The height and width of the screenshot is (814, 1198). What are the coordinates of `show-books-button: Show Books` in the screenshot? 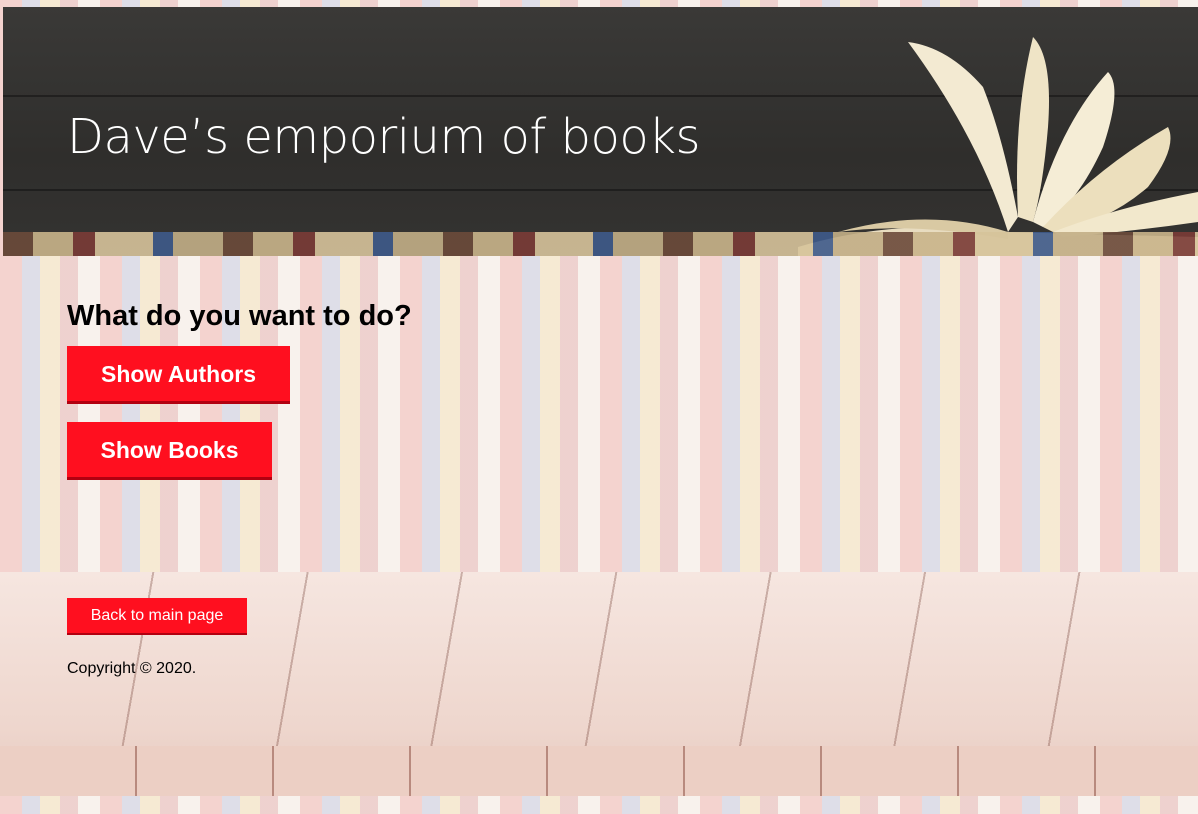 It's located at (169, 451).